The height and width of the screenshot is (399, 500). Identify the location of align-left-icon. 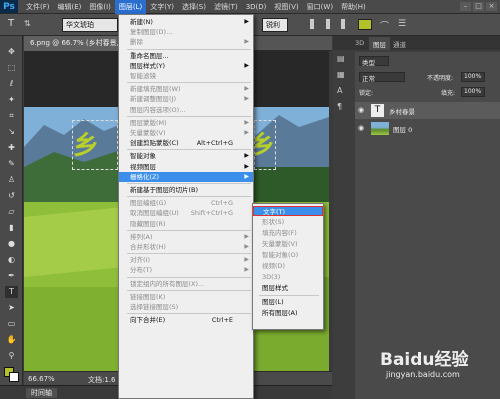
(315, 24).